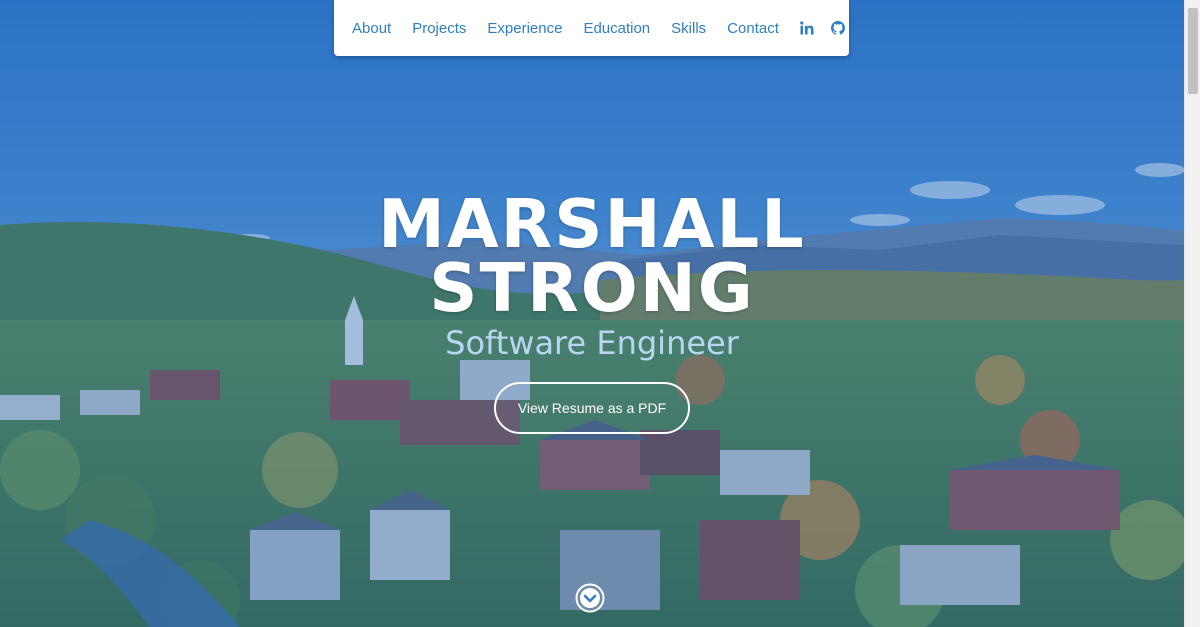  What do you see at coordinates (439, 28) in the screenshot?
I see `nav-link-projects: Projects` at bounding box center [439, 28].